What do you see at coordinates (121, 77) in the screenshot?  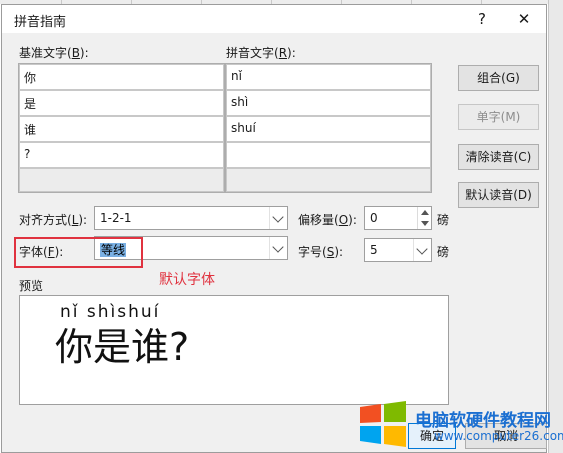 I see `base-cell: 你` at bounding box center [121, 77].